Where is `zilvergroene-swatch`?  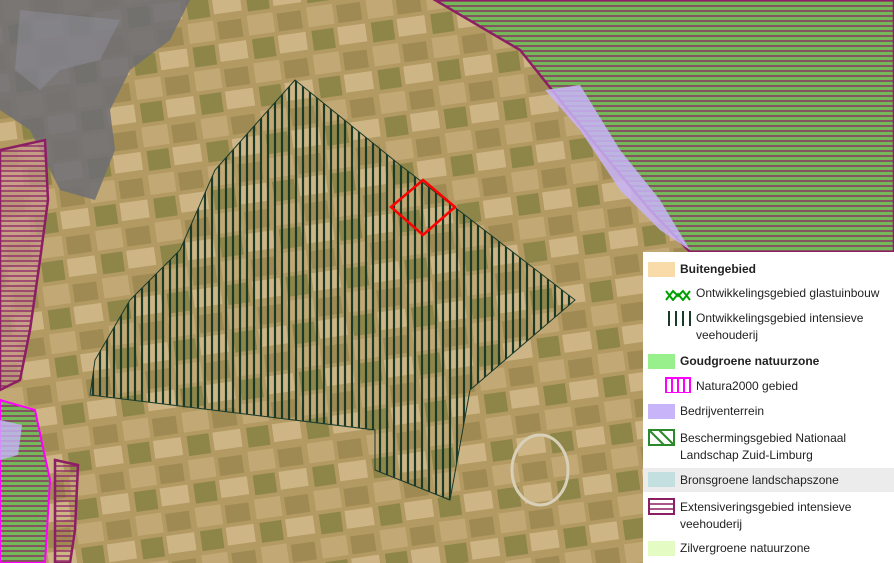 zilvergroene-swatch is located at coordinates (661, 548).